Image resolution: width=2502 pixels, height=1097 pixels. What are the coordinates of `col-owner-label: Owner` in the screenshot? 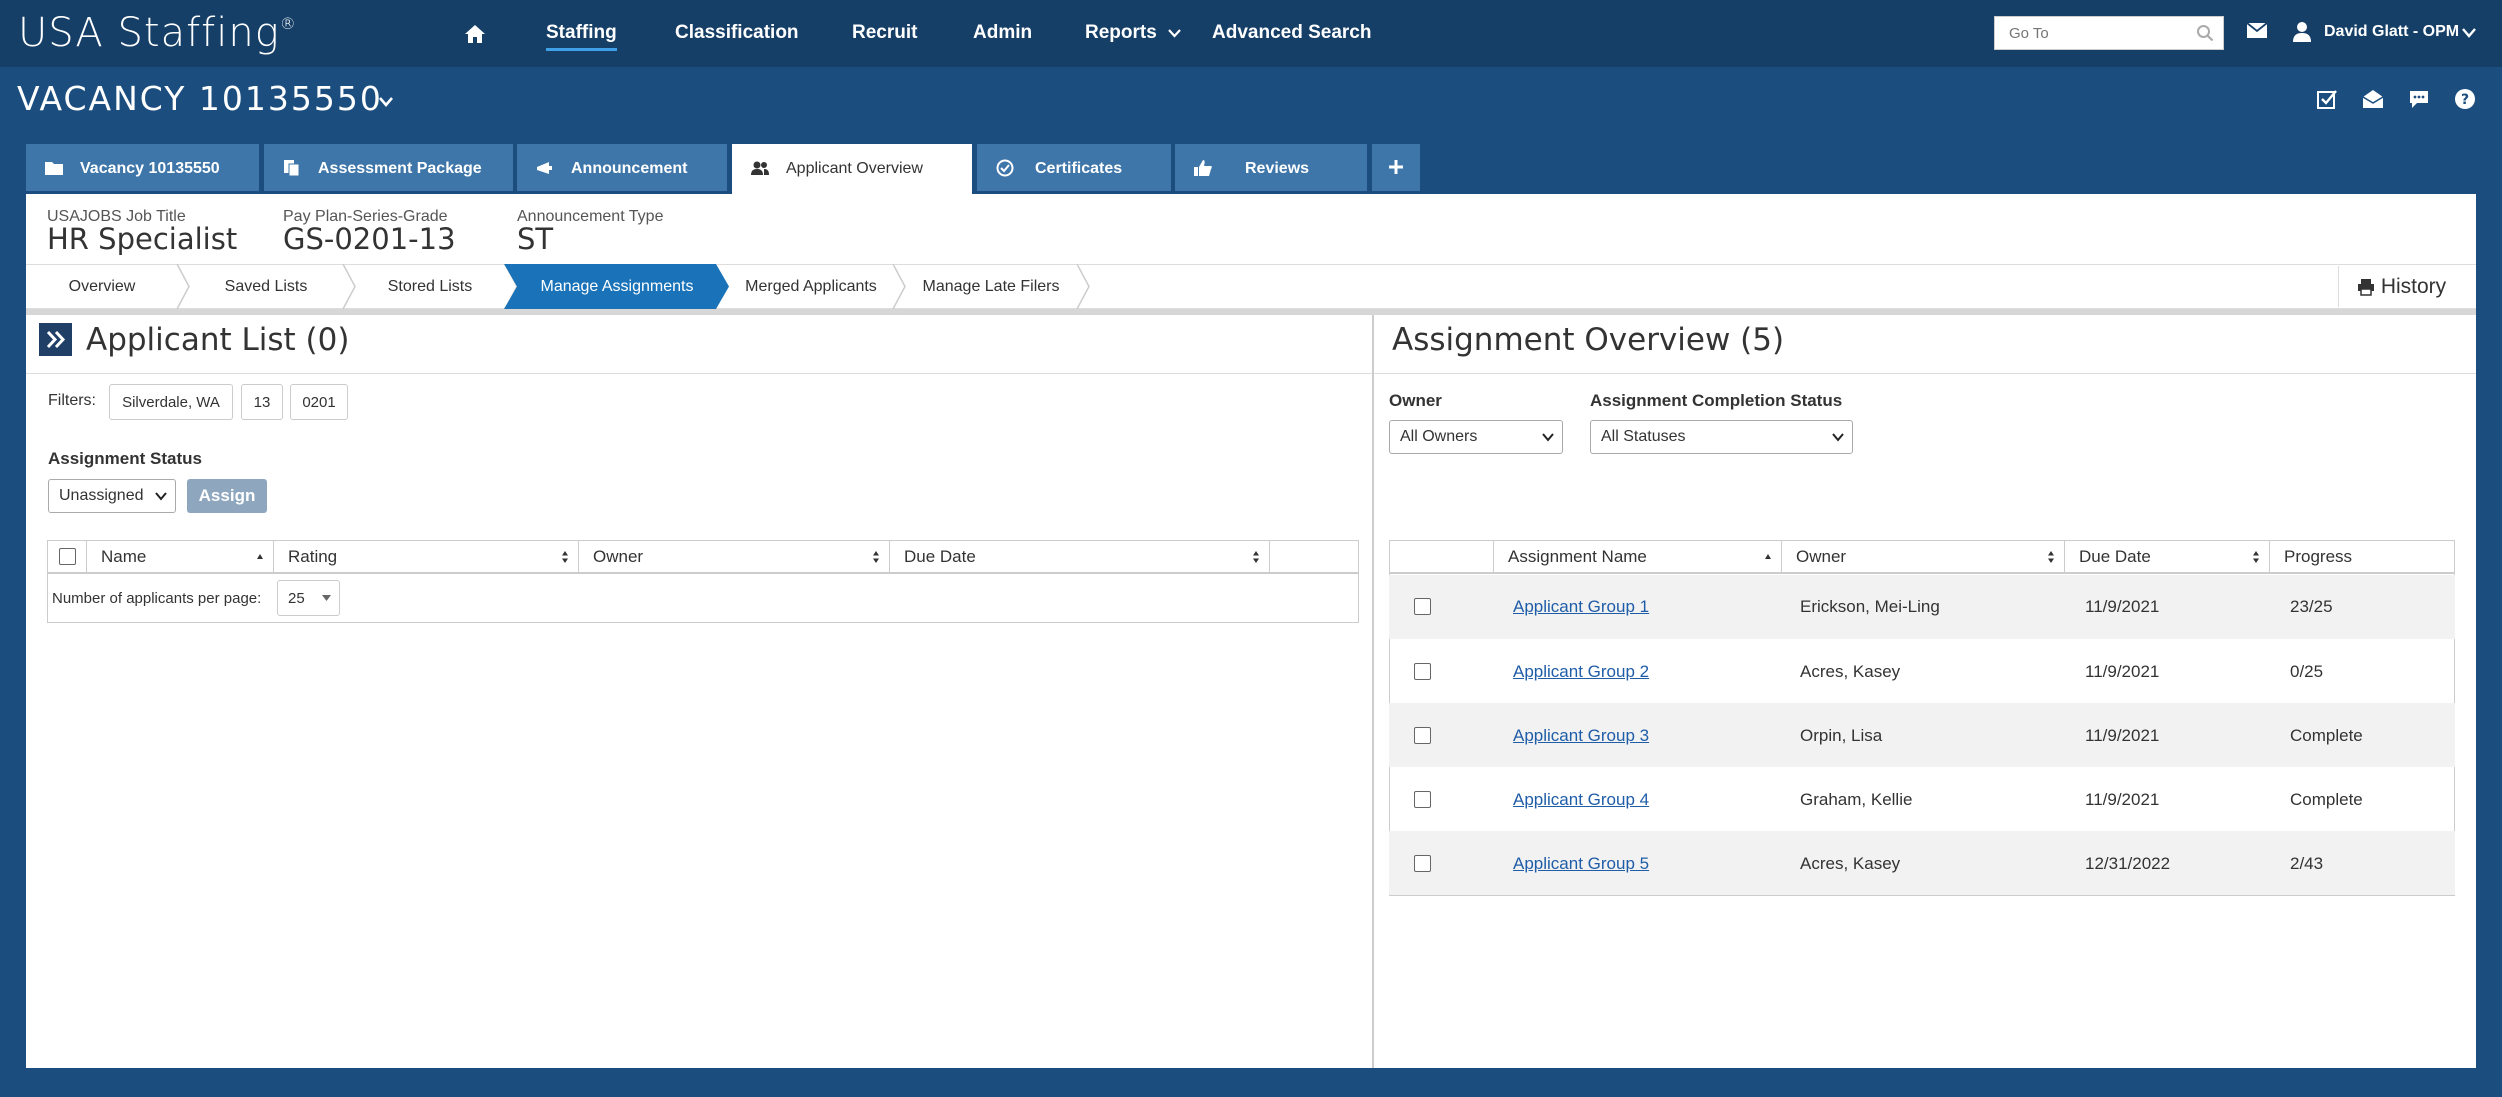 It's located at (618, 556).